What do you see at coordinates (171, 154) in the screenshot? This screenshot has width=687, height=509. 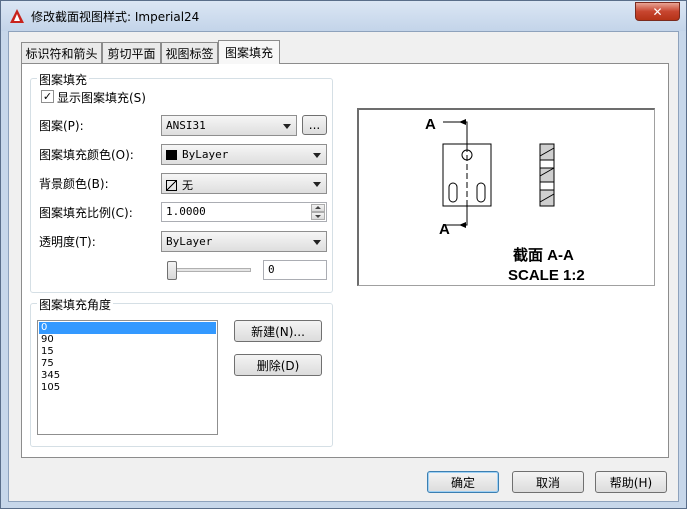 I see `color-swatch-icon` at bounding box center [171, 154].